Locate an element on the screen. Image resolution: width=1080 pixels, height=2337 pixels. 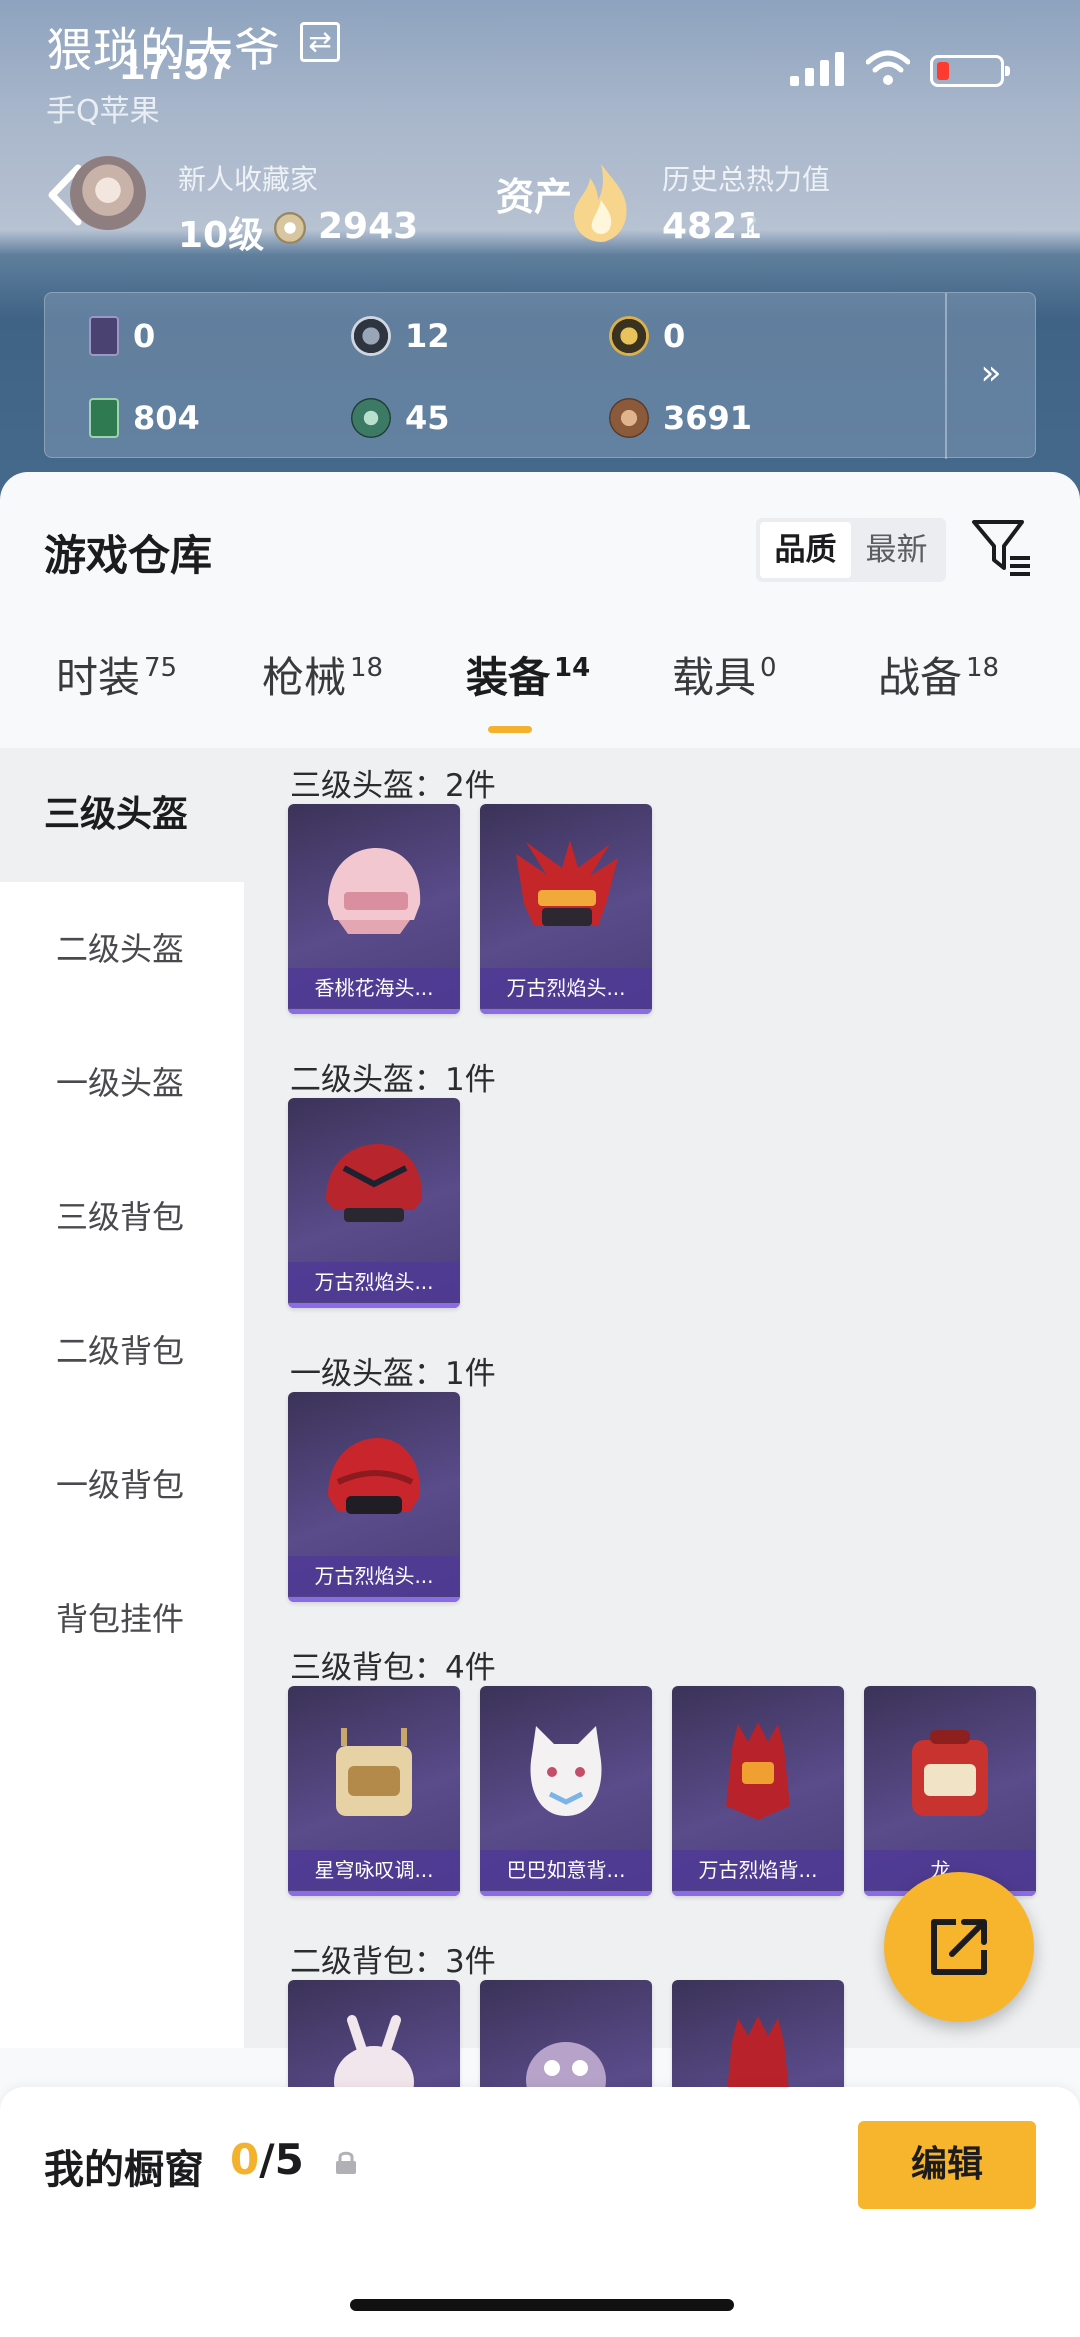
tab-vehicles: 载具 0 is located at coordinates (724, 684).